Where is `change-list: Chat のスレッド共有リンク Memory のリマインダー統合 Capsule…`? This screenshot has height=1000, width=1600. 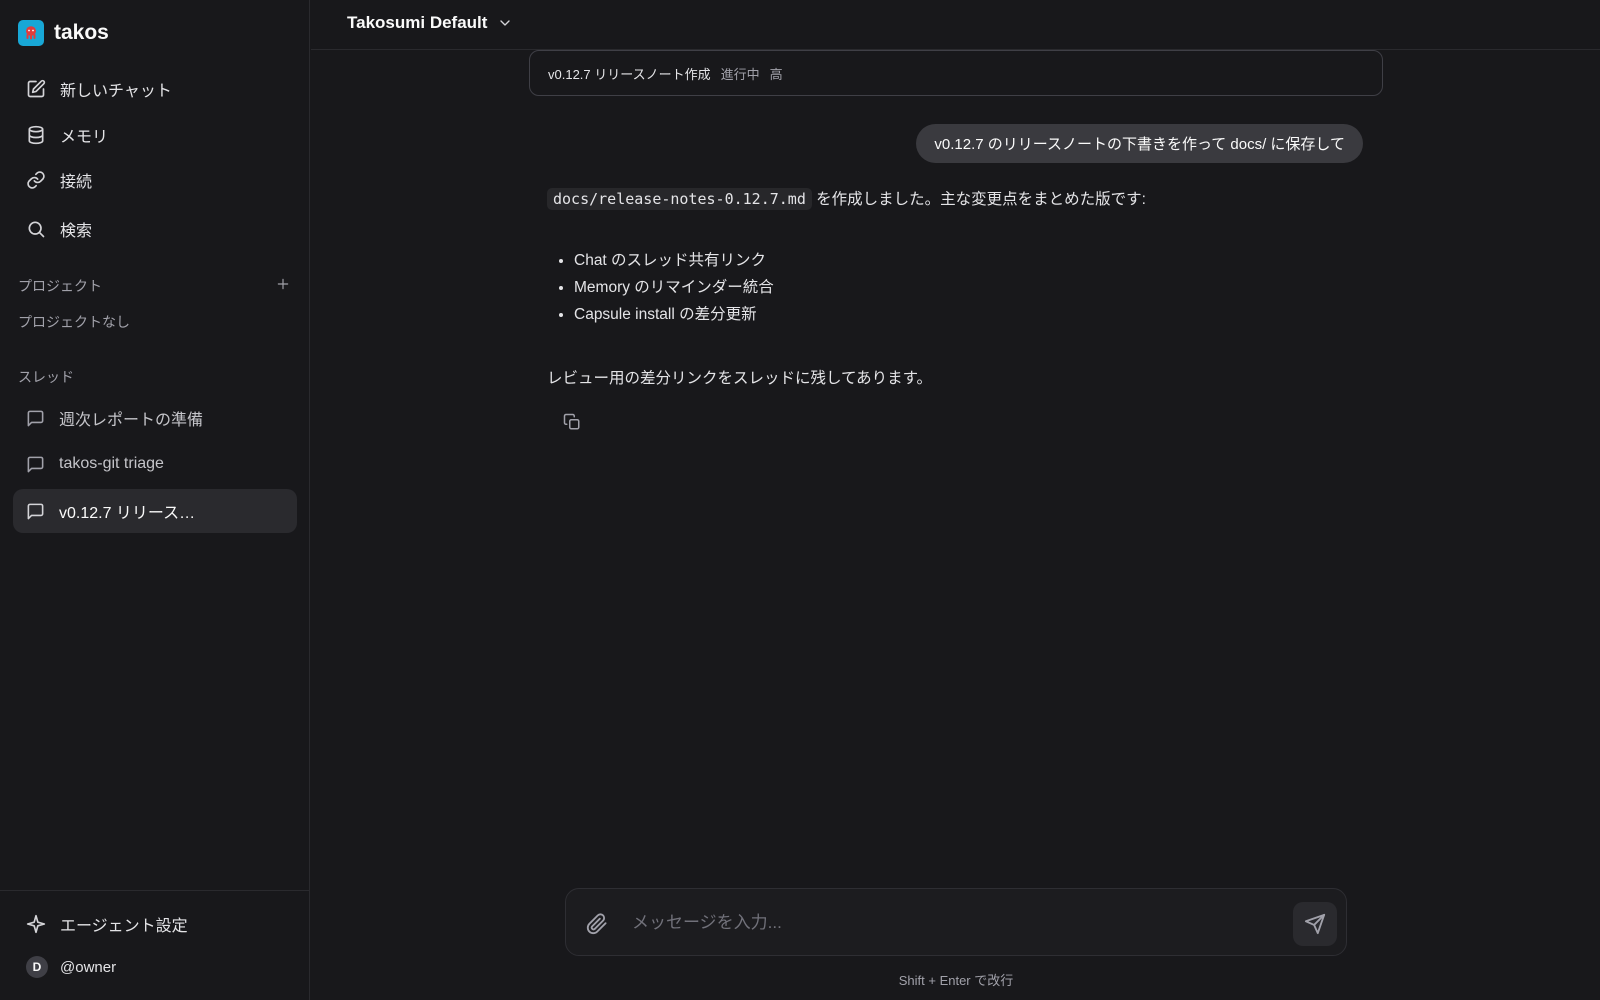
change-list: Chat のスレッド共有リンク Memory のリマインダー統合 Capsule… is located at coordinates (962, 287).